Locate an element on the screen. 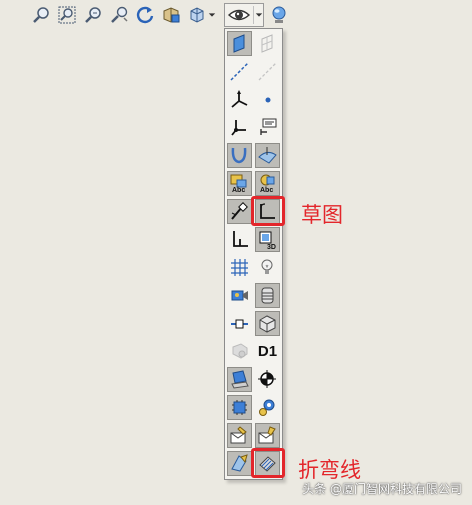  view-sketch-sensors-button is located at coordinates (239, 463).